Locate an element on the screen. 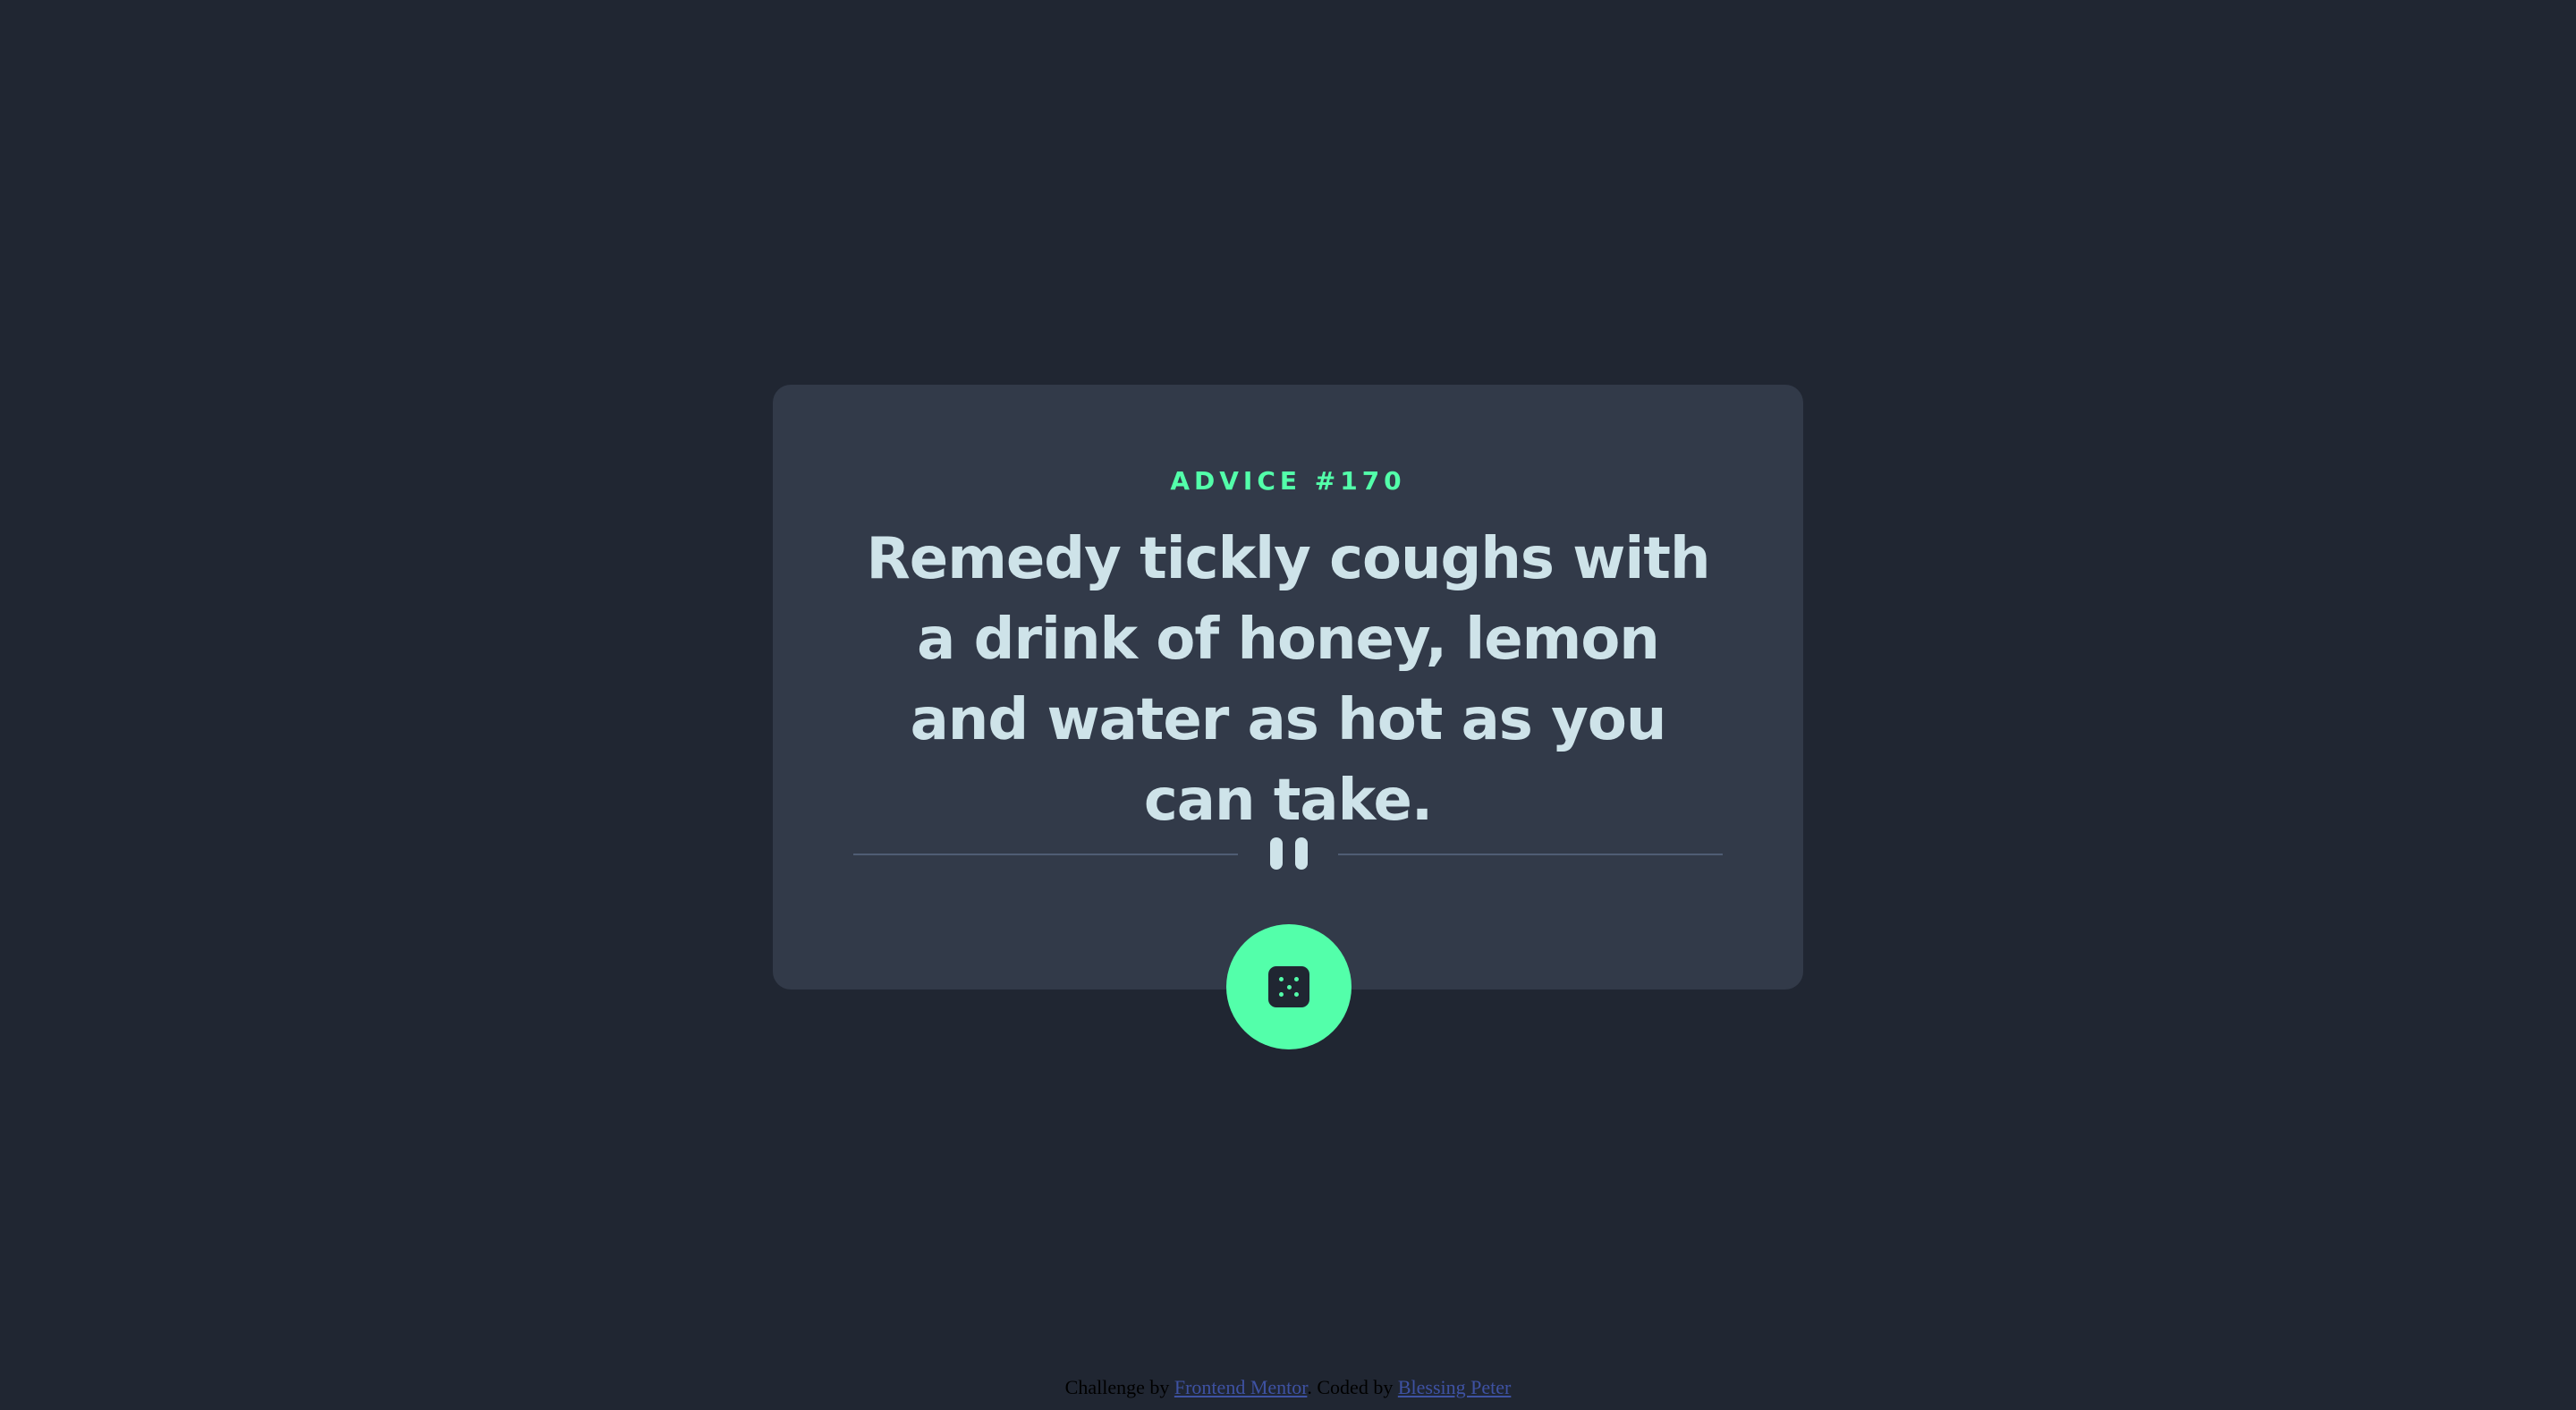  pause-bar-left is located at coordinates (1276, 854).